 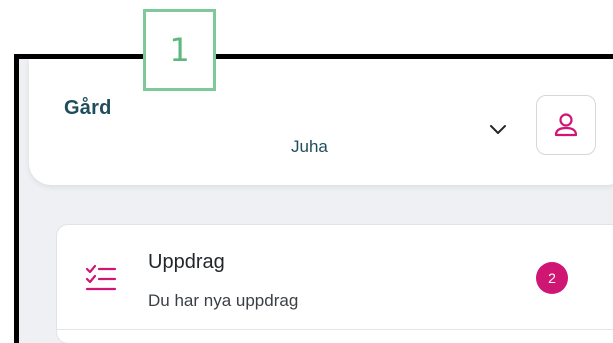 I want to click on step-marker: 1, so click(x=179, y=50).